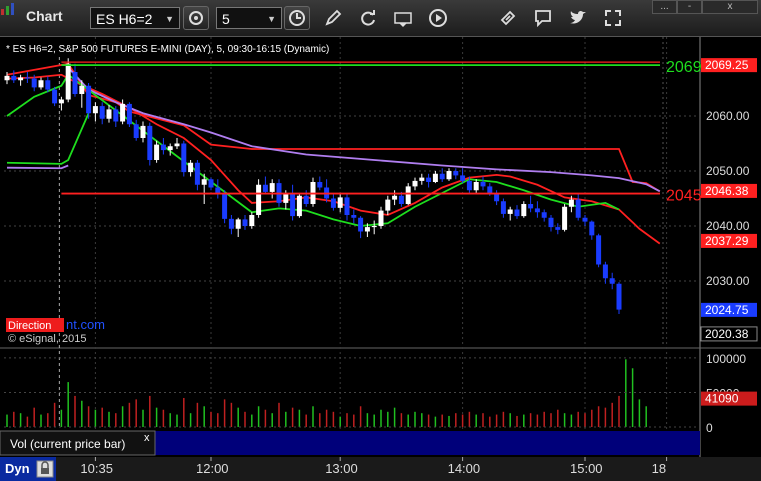  Describe the element at coordinates (464, 468) in the screenshot. I see `x-tick-label: 14:00` at that location.